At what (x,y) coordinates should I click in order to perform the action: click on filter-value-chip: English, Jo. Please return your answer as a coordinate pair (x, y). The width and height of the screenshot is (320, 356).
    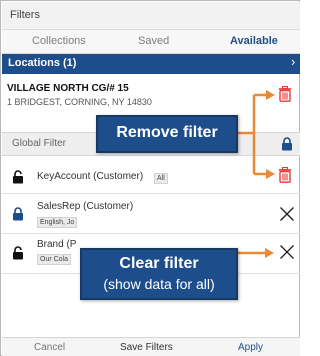
    Looking at the image, I should click on (57, 222).